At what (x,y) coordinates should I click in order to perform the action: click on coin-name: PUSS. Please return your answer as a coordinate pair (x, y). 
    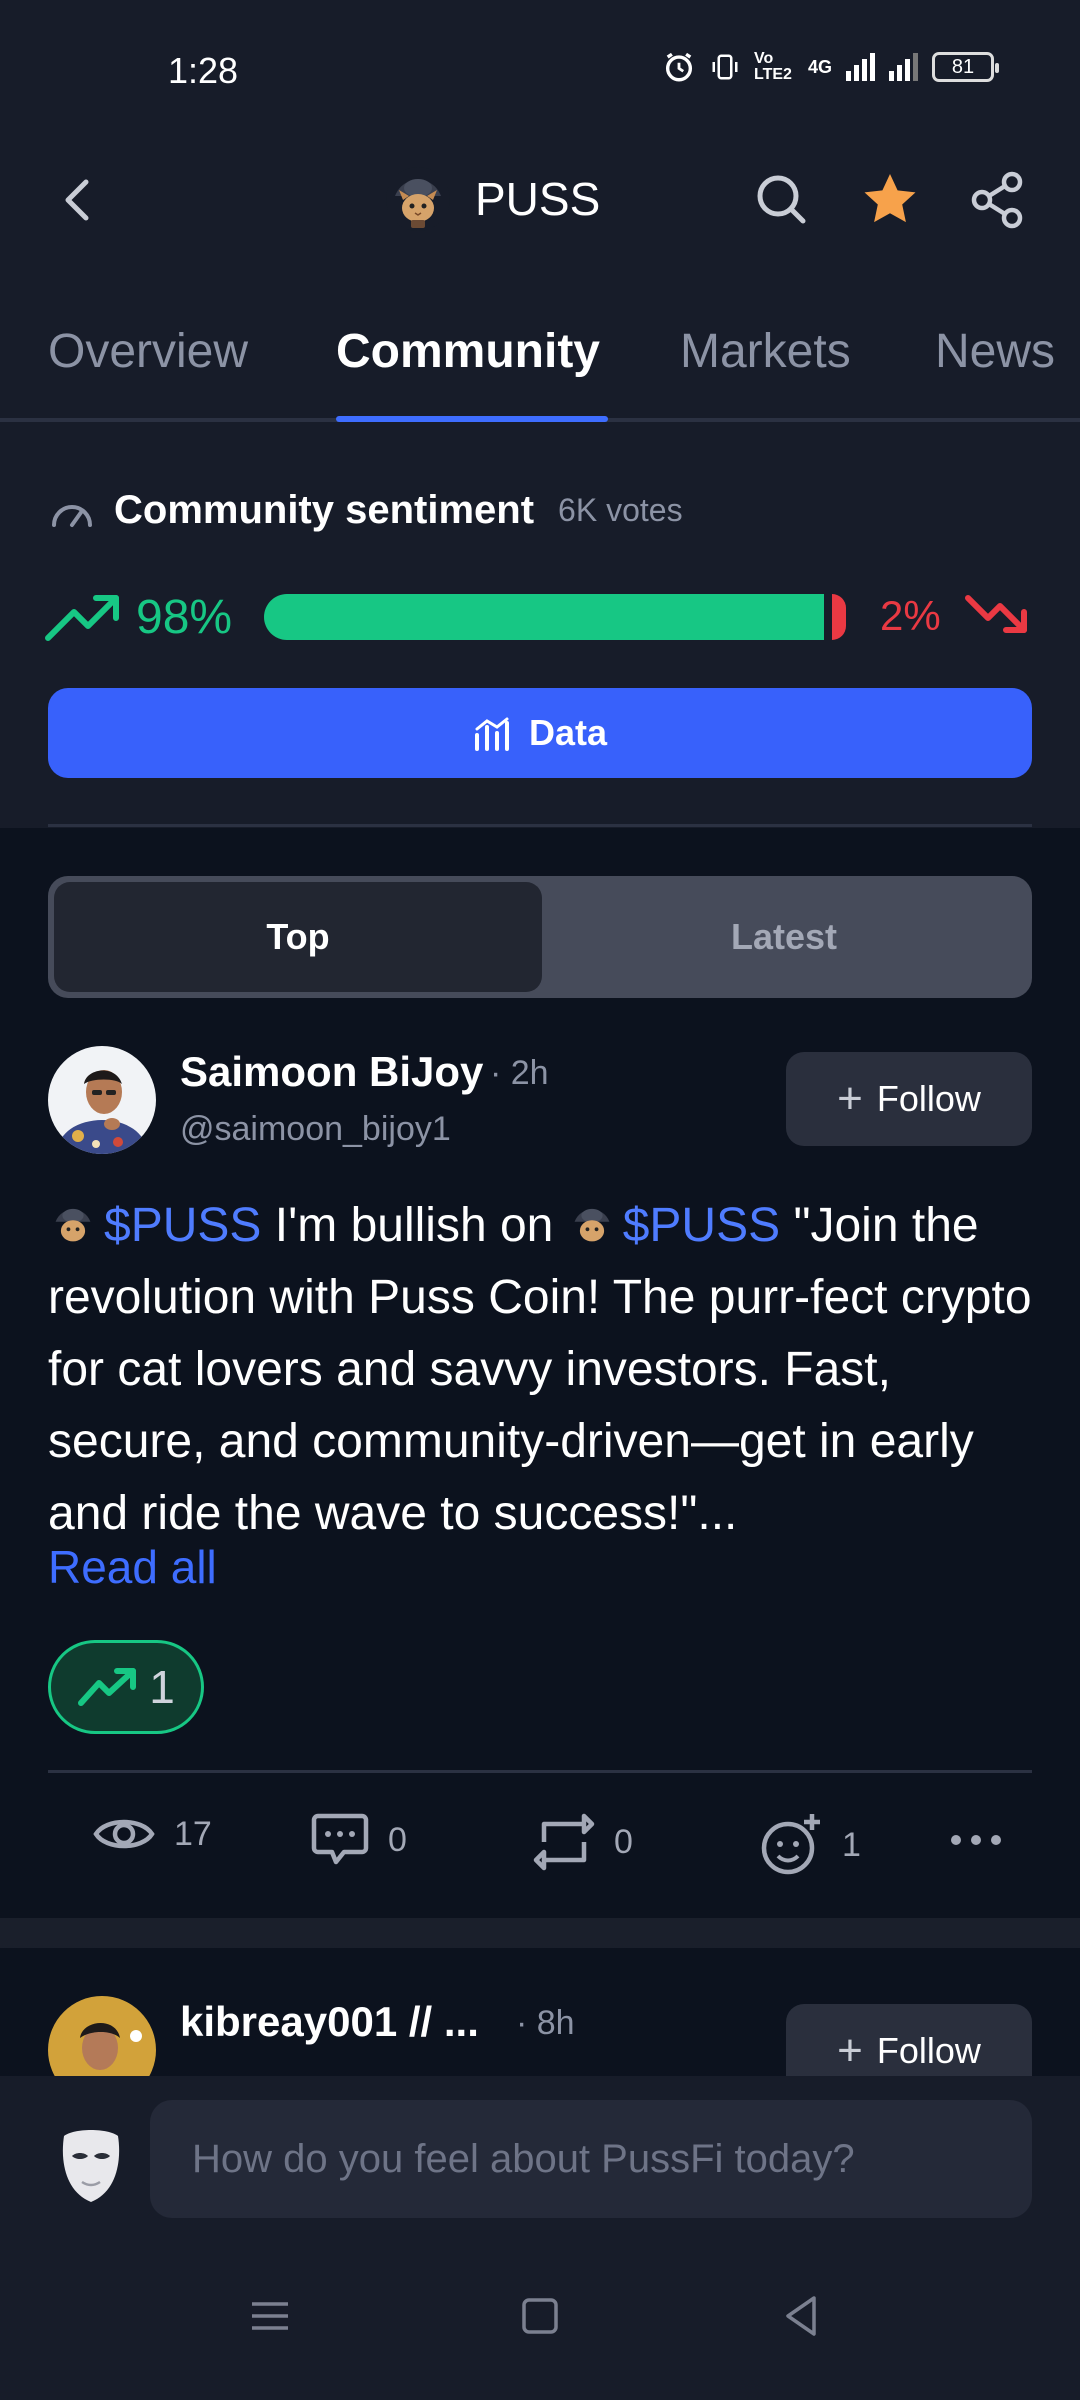
    Looking at the image, I should click on (538, 199).